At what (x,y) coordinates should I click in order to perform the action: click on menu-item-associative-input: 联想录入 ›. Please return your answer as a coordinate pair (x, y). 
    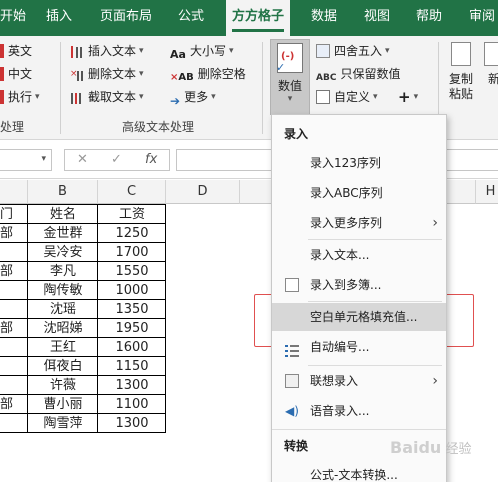
    Looking at the image, I should click on (359, 381).